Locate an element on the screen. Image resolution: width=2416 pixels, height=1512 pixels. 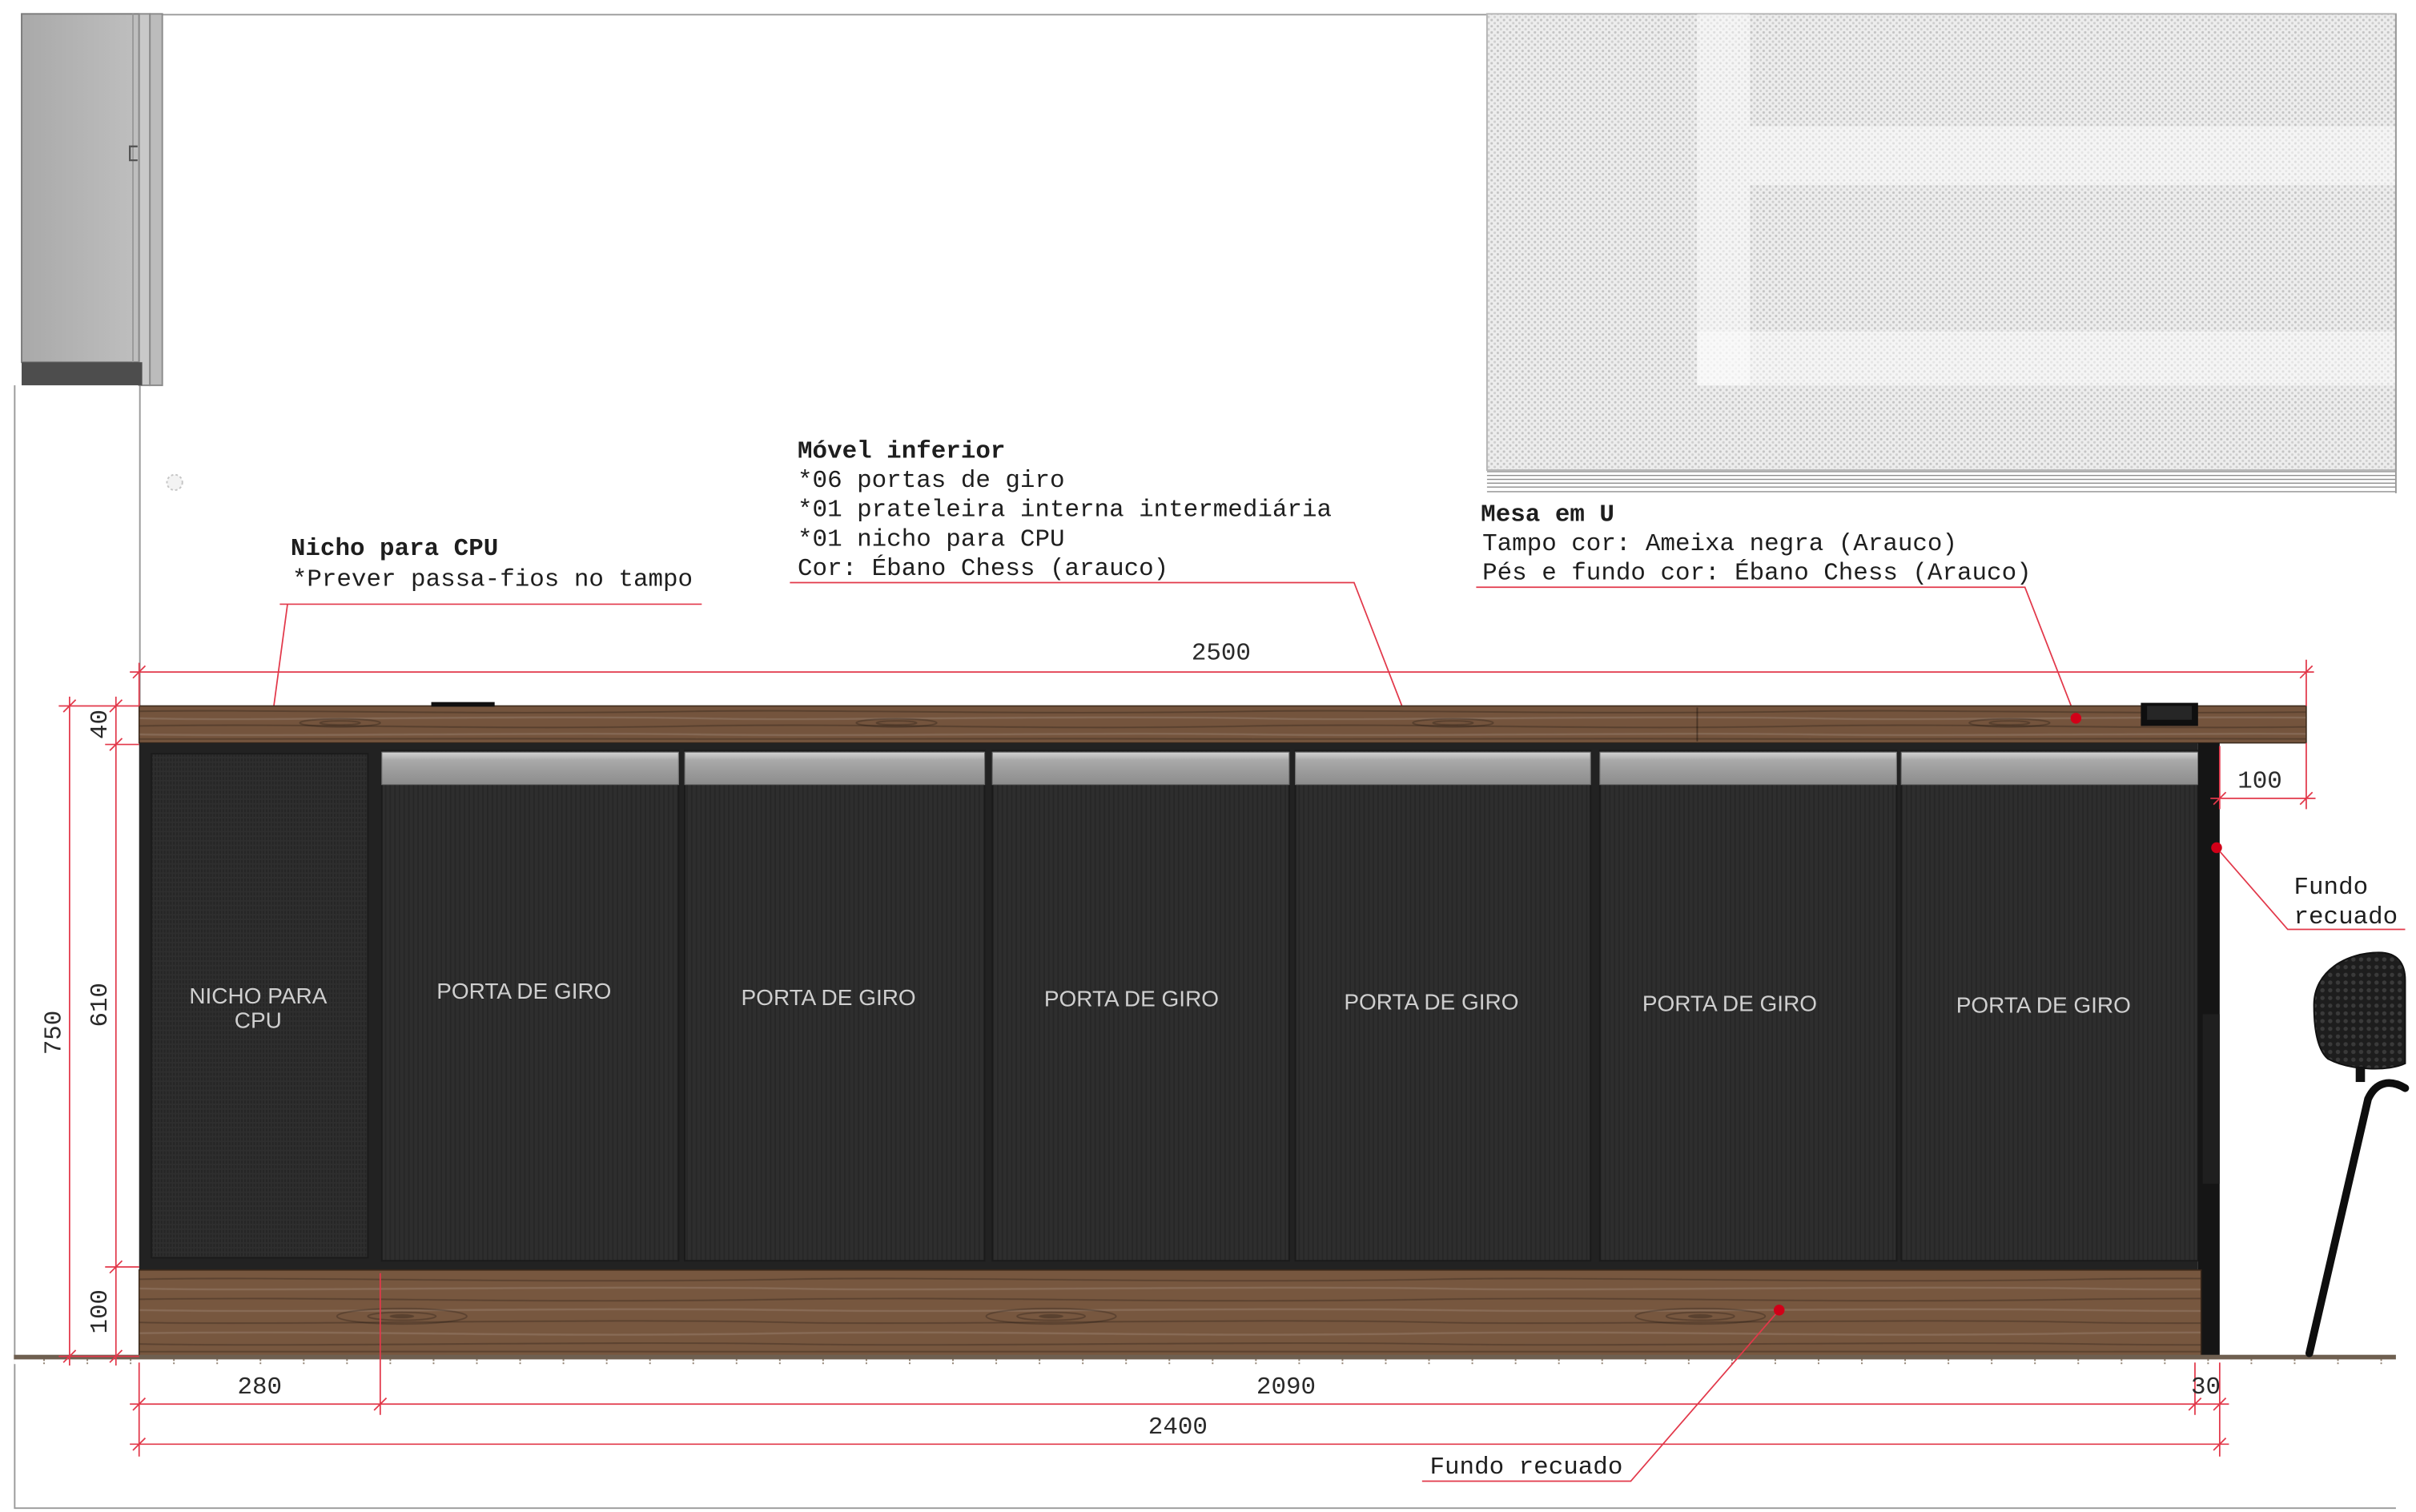
door-6: PORTA DE GIRO is located at coordinates (2049, 1006).